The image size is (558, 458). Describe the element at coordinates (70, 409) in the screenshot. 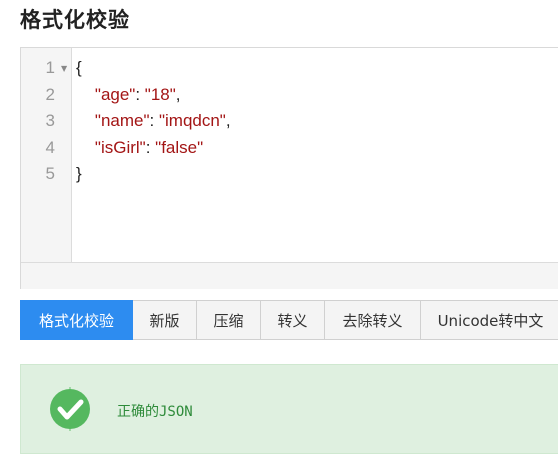

I see `check-circle-icon` at that location.